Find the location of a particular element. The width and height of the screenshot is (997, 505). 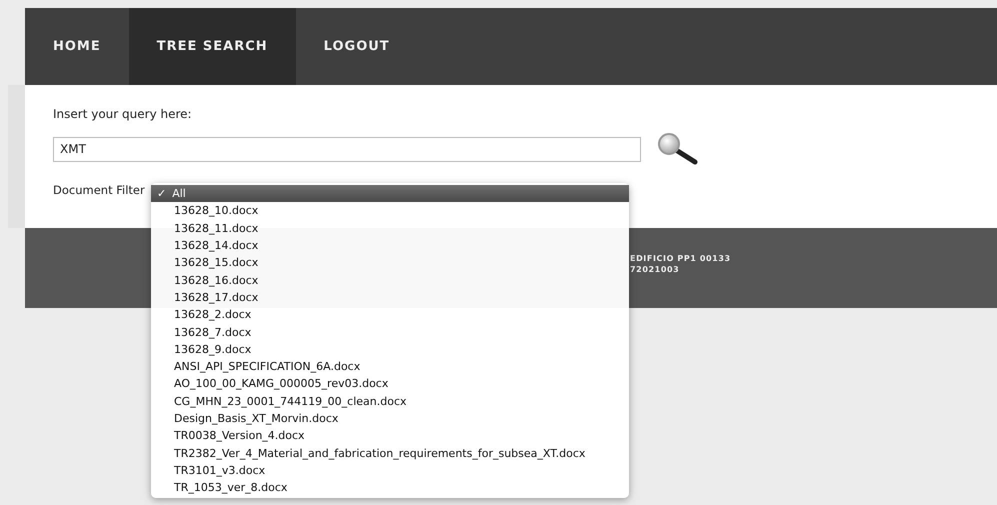

nav-link: LOGOUT is located at coordinates (357, 46).